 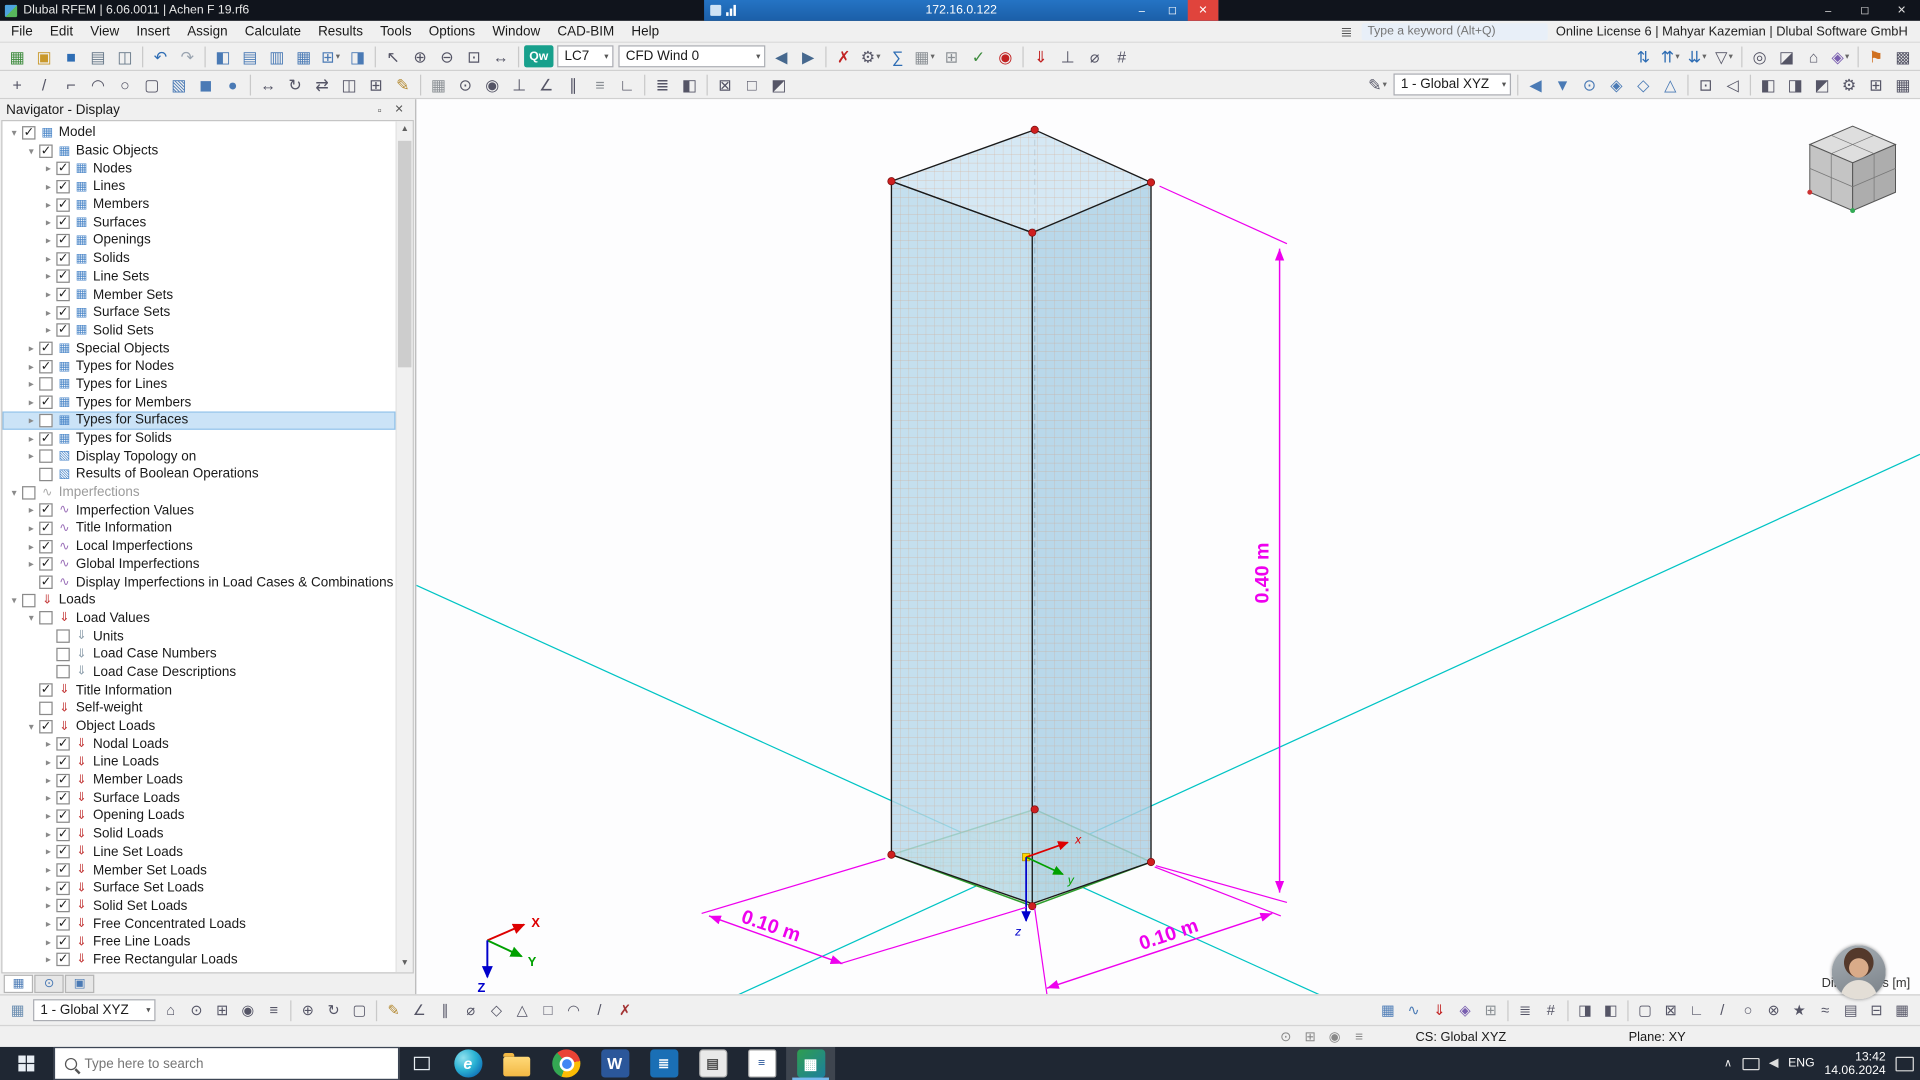 I want to click on tree-item-types-for-nodes: ▸ ✓ ▦ Types for Nodes, so click(x=198, y=366).